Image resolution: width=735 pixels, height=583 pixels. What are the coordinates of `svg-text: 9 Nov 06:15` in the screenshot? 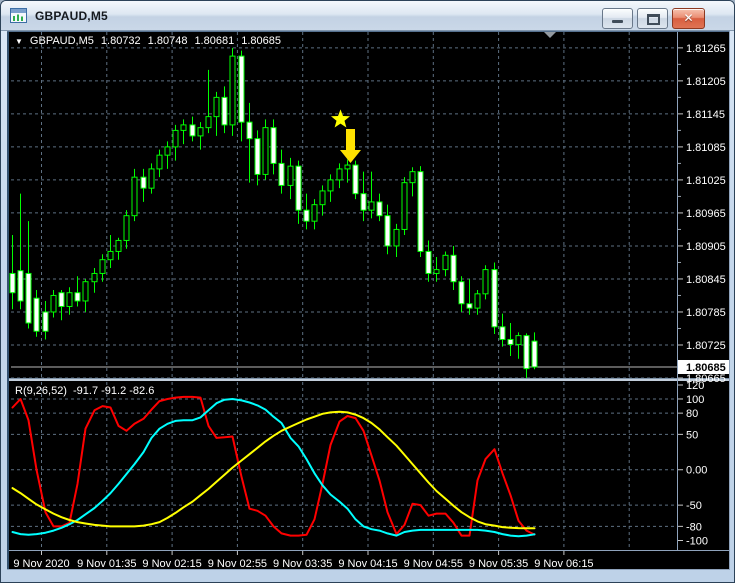 It's located at (563, 564).